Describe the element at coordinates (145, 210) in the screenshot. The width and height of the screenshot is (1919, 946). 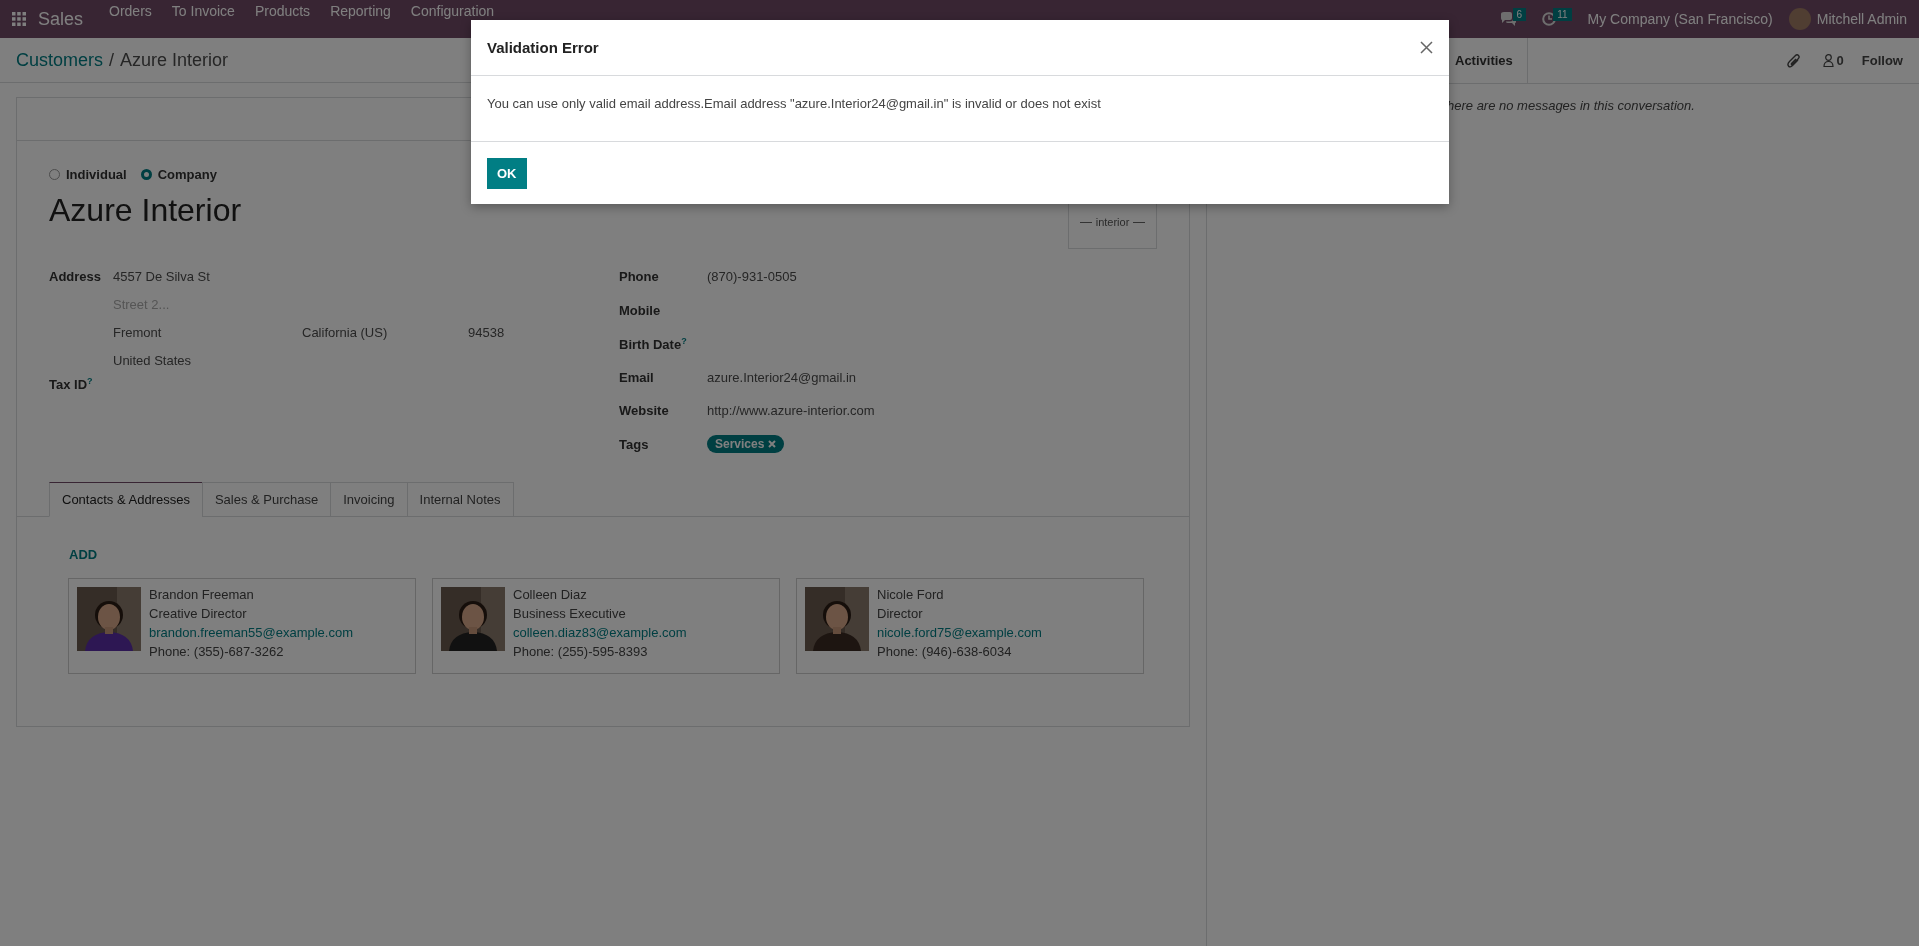
I see `record-name: Azure Interior` at that location.